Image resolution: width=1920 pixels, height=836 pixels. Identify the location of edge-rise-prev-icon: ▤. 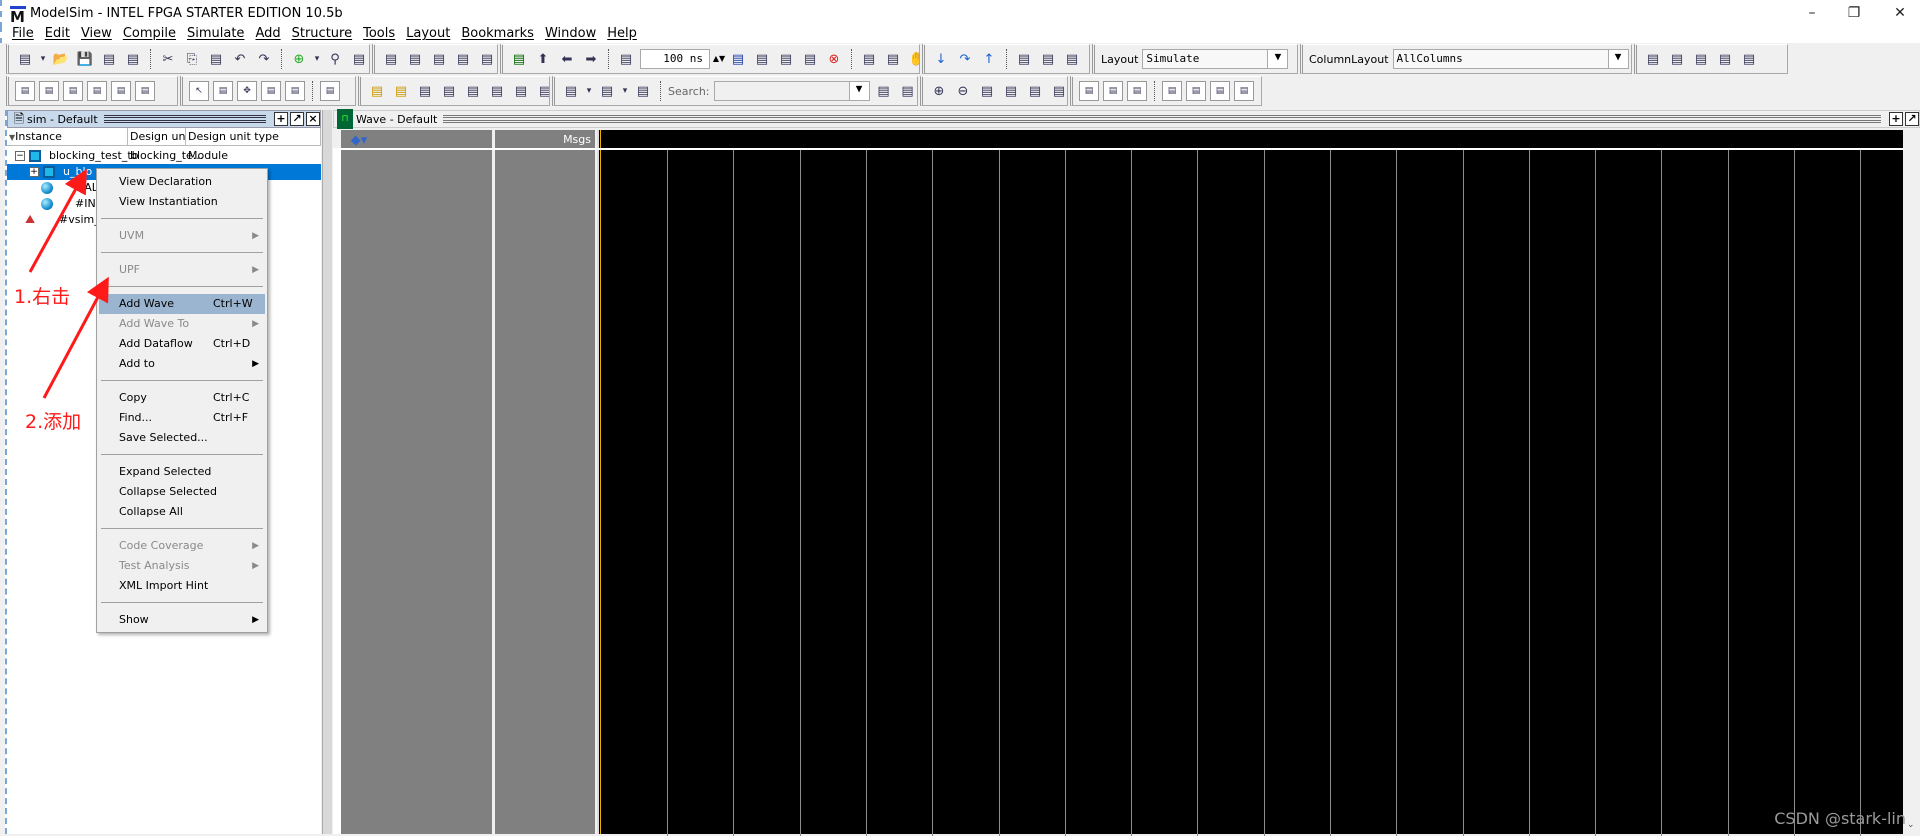
(521, 91).